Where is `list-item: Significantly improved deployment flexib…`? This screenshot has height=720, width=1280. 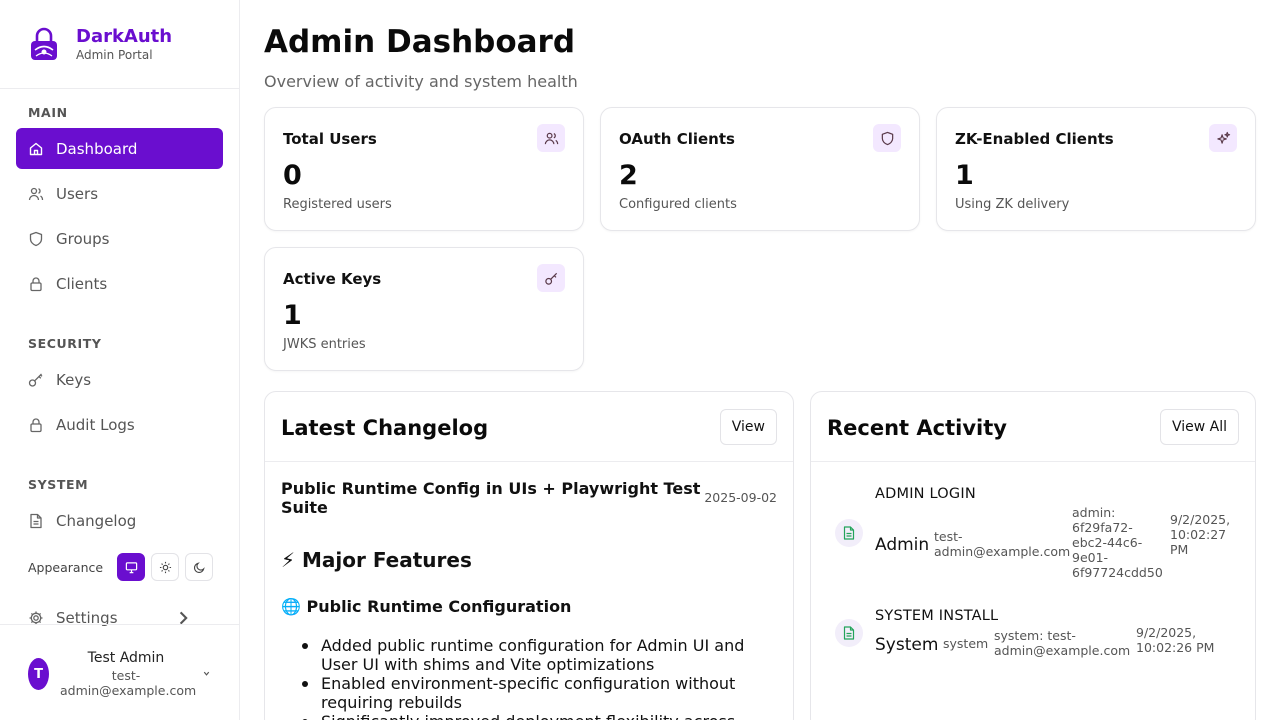
list-item: Significantly improved deployment flexib… is located at coordinates (531, 716).